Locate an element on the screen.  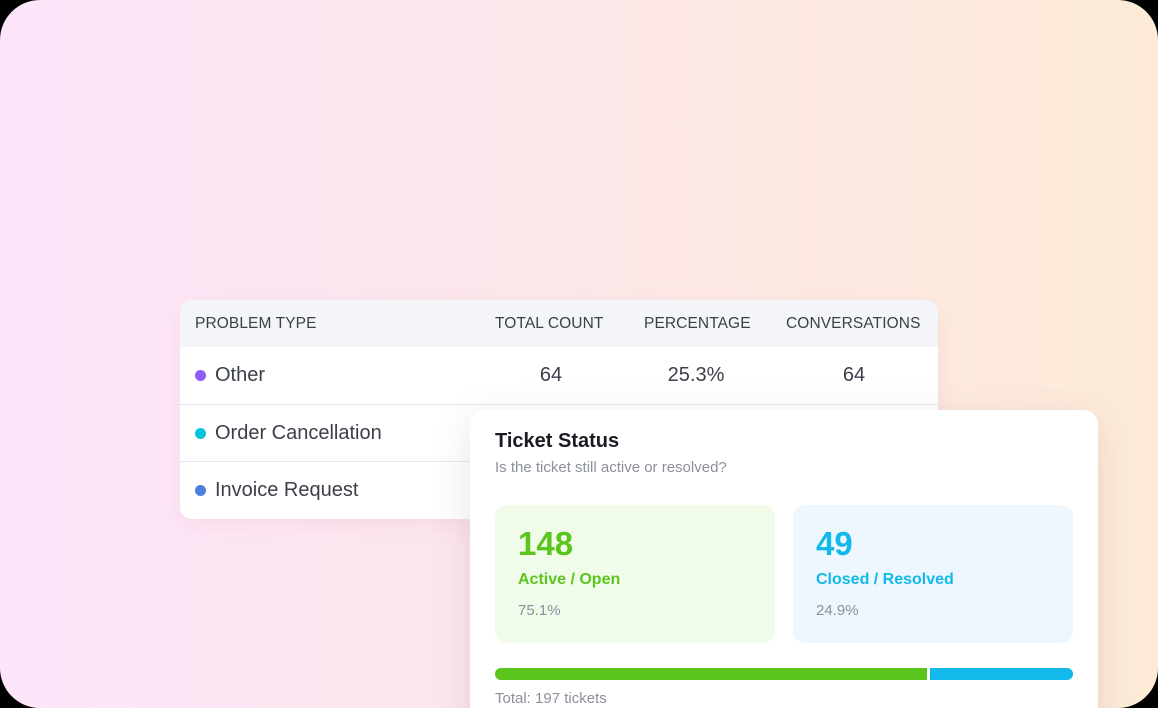
table-row: Other 64 25.3% 64 is located at coordinates (559, 375).